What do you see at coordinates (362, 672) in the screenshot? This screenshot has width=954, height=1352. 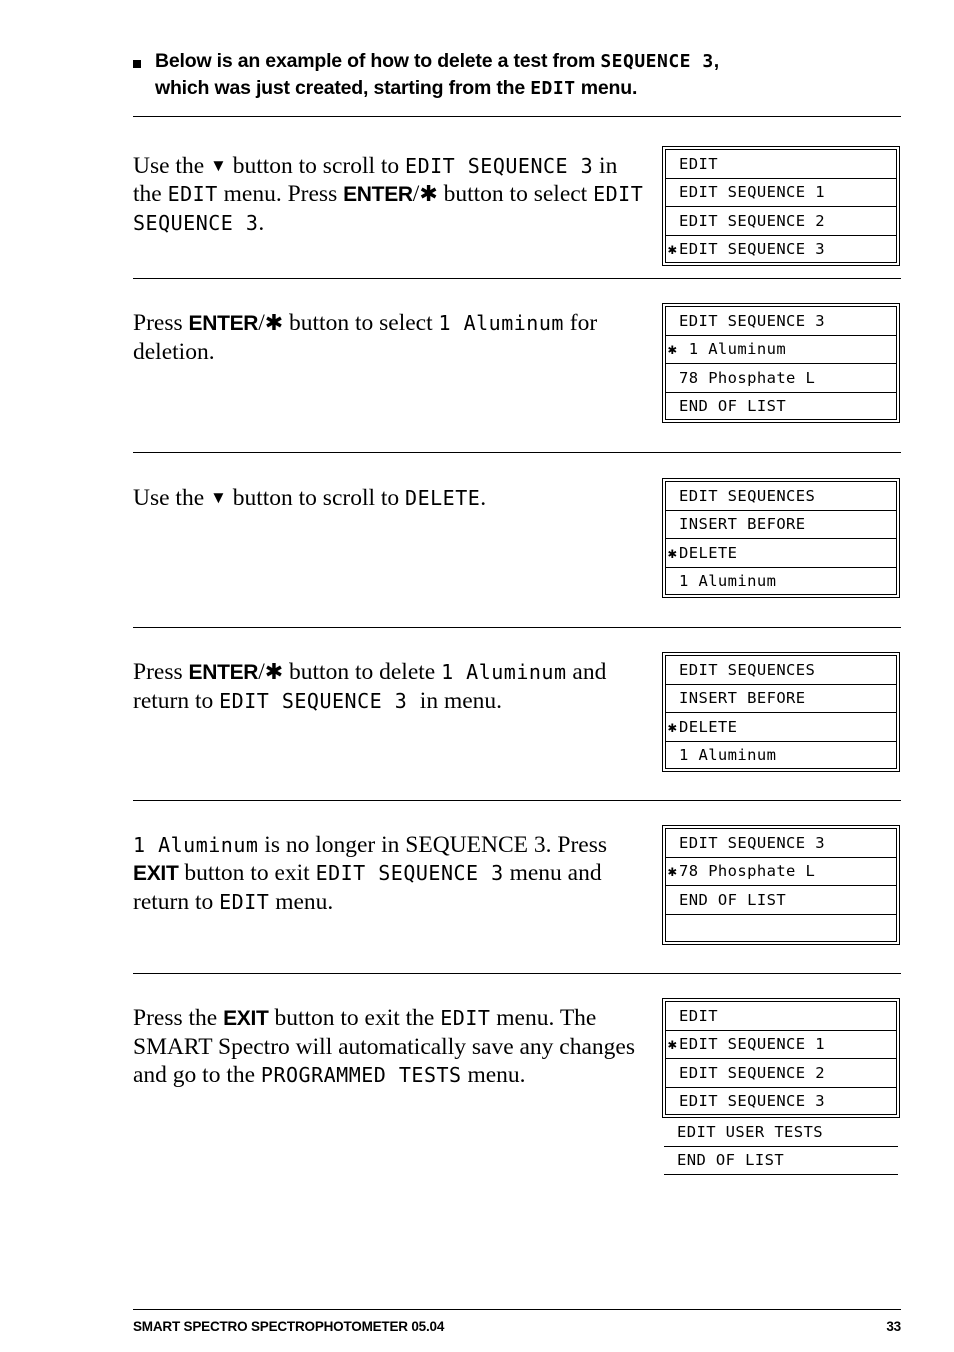 I see `prose-text: button to delete` at bounding box center [362, 672].